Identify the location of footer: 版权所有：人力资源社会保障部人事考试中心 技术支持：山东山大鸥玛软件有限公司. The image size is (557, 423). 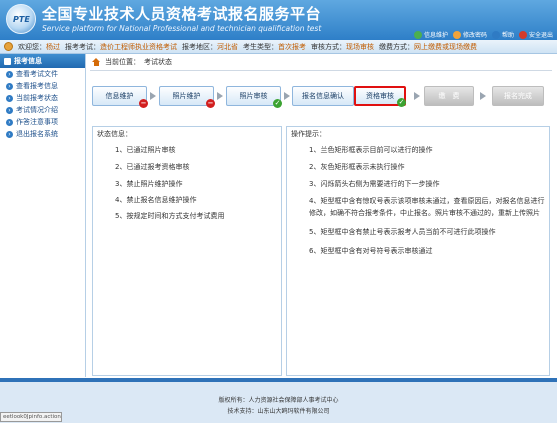
(278, 402).